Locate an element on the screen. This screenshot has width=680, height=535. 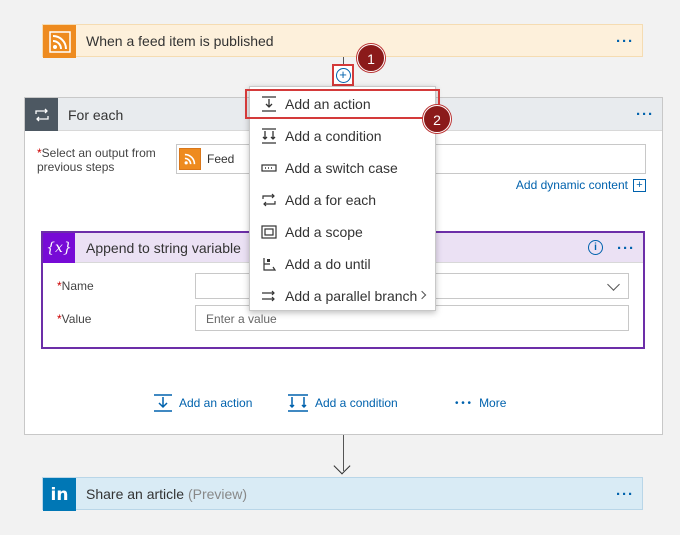
chevron-right-icon is located at coordinates (422, 295).